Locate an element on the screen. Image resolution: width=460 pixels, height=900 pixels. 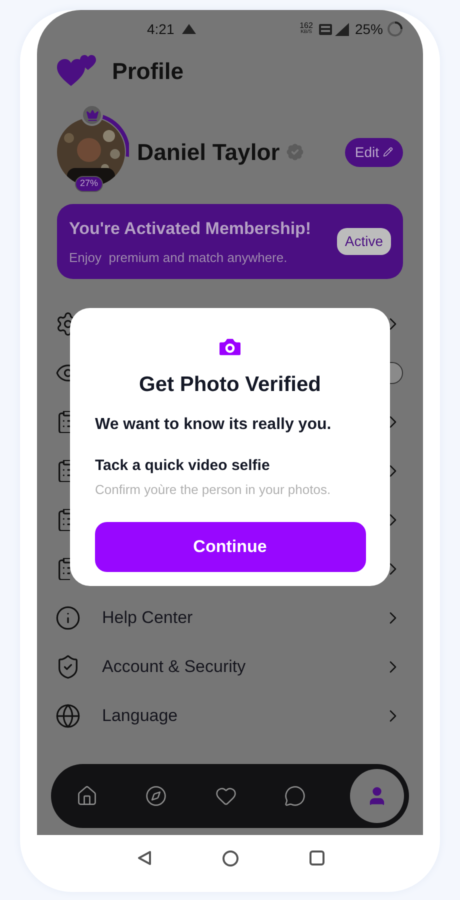
active-badge: Active is located at coordinates (363, 241).